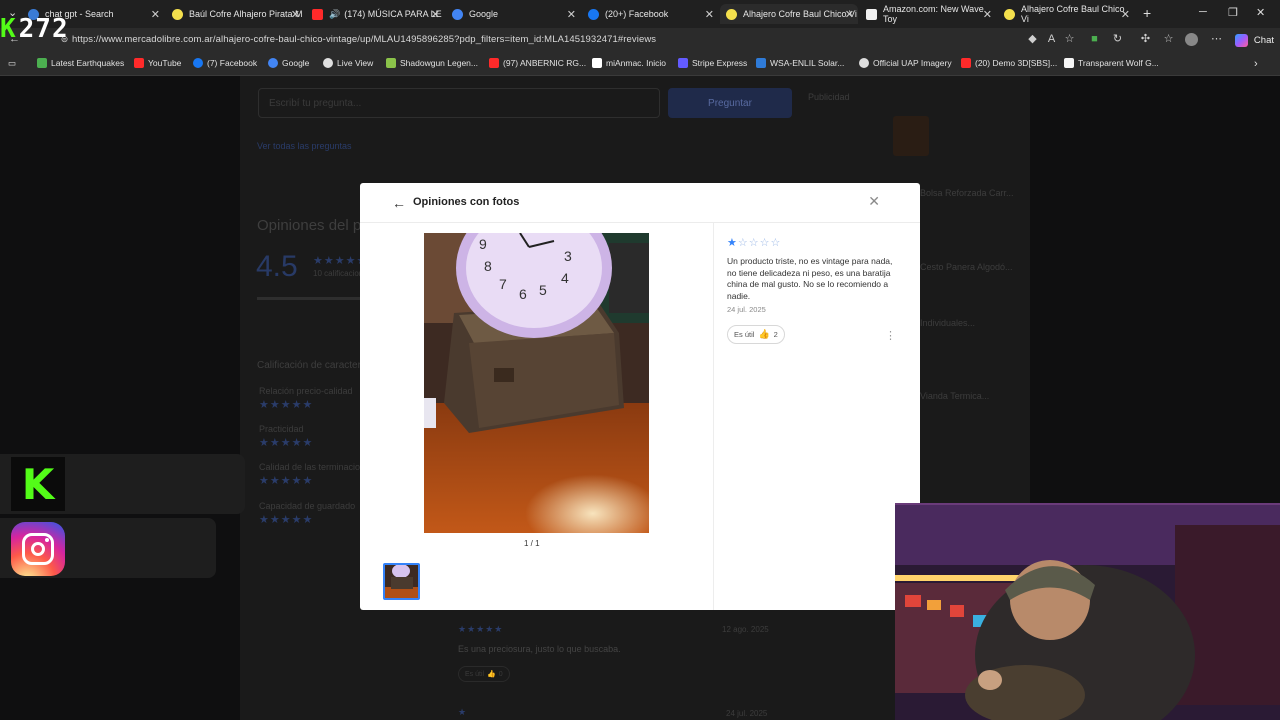 The image size is (1280, 720). Describe the element at coordinates (334, 14) in the screenshot. I see `speaker-icon: 🔊` at that location.